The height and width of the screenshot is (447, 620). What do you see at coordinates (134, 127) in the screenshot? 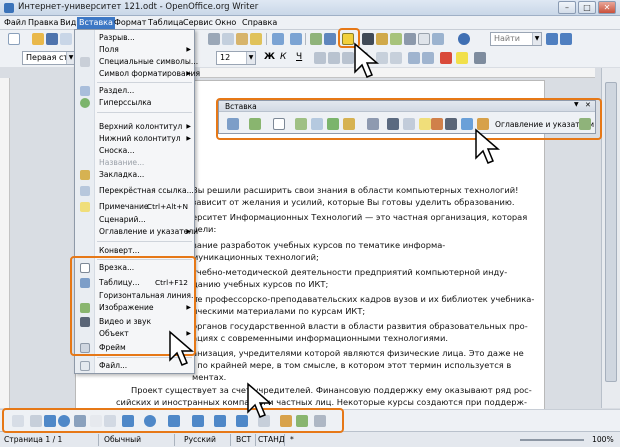
I see `menu-item-header: Верхний колонтитул ▶` at bounding box center [134, 127].